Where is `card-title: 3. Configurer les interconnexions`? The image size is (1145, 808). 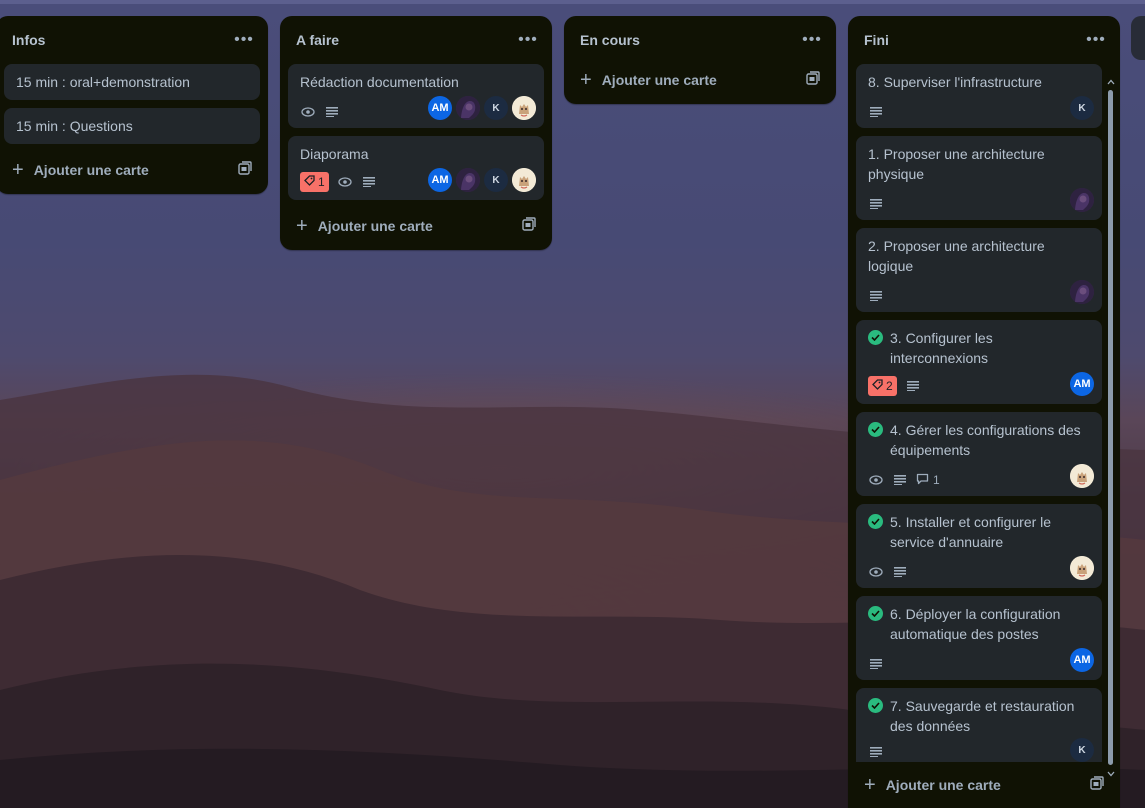
card-title: 3. Configurer les interconnexions is located at coordinates (979, 348).